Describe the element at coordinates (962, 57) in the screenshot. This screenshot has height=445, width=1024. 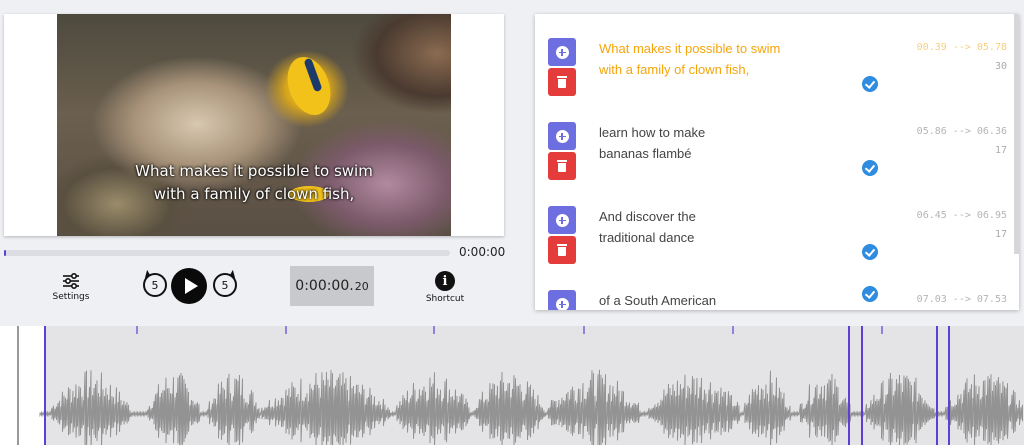
I see `subtitle-times: 00.39 --> 05.78 30` at that location.